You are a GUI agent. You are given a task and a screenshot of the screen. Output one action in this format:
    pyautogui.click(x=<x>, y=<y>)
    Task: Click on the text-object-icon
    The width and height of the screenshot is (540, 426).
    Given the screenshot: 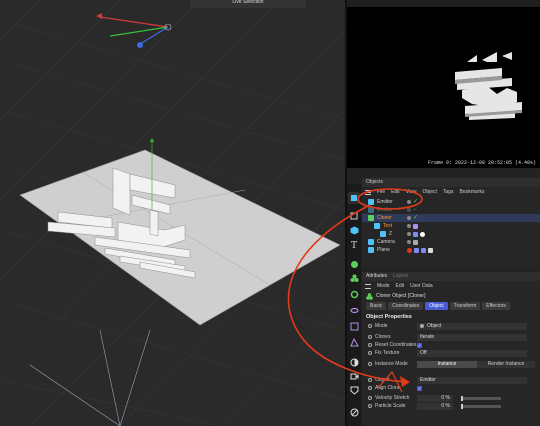 What is the action you would take?
    pyautogui.click(x=377, y=226)
    